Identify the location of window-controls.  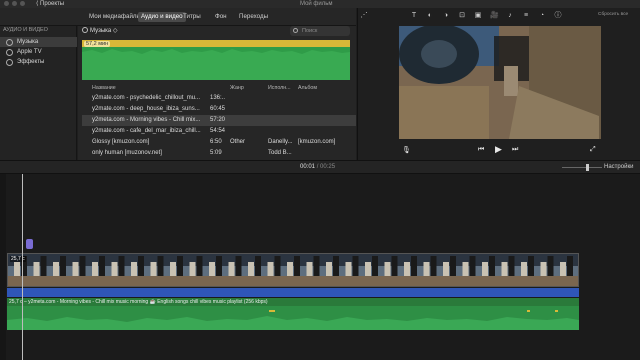
(14, 3).